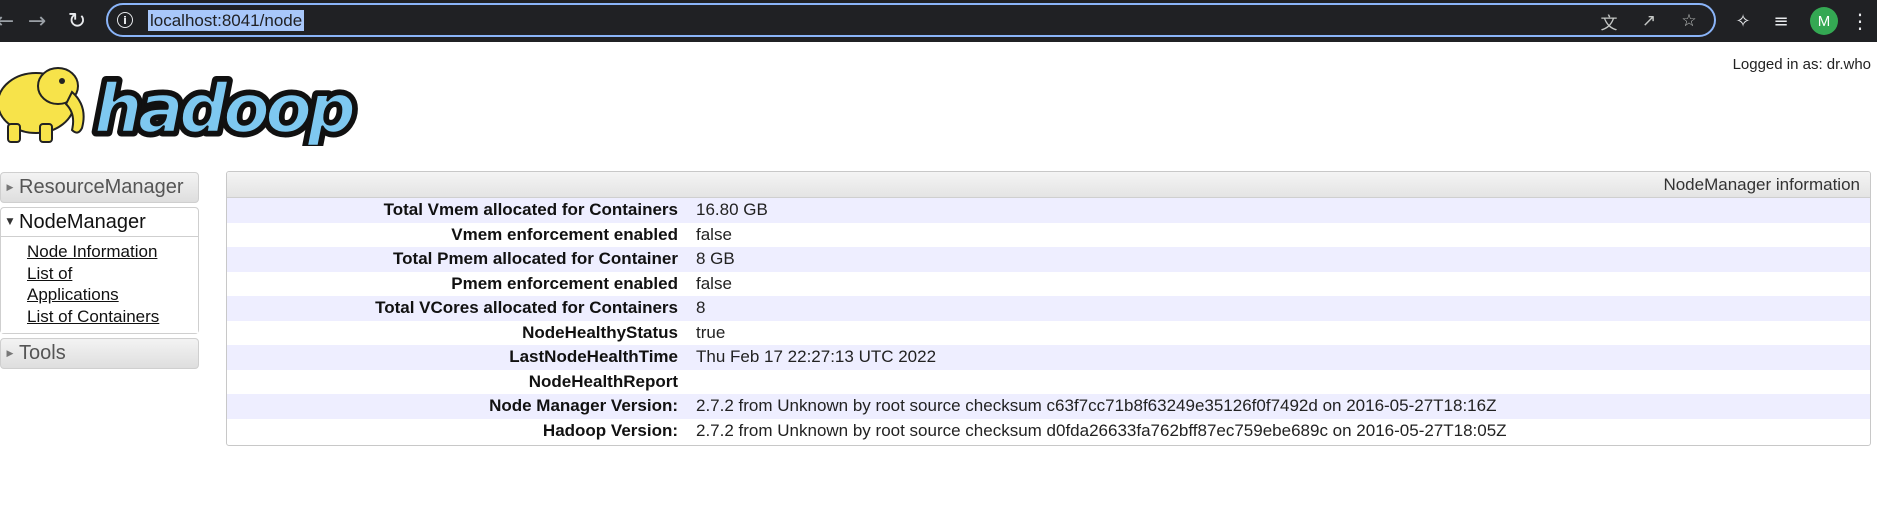 The height and width of the screenshot is (507, 1877). I want to click on row-key: NodeHealthReport, so click(603, 381).